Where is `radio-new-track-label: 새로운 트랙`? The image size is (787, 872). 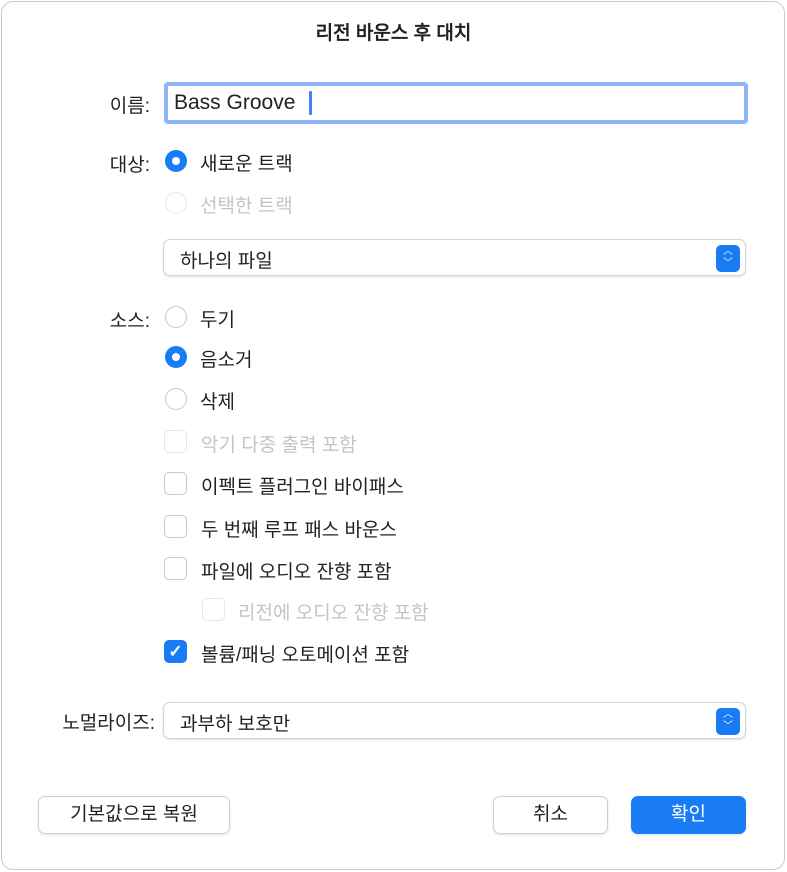
radio-new-track-label: 새로운 트랙 is located at coordinates (246, 164).